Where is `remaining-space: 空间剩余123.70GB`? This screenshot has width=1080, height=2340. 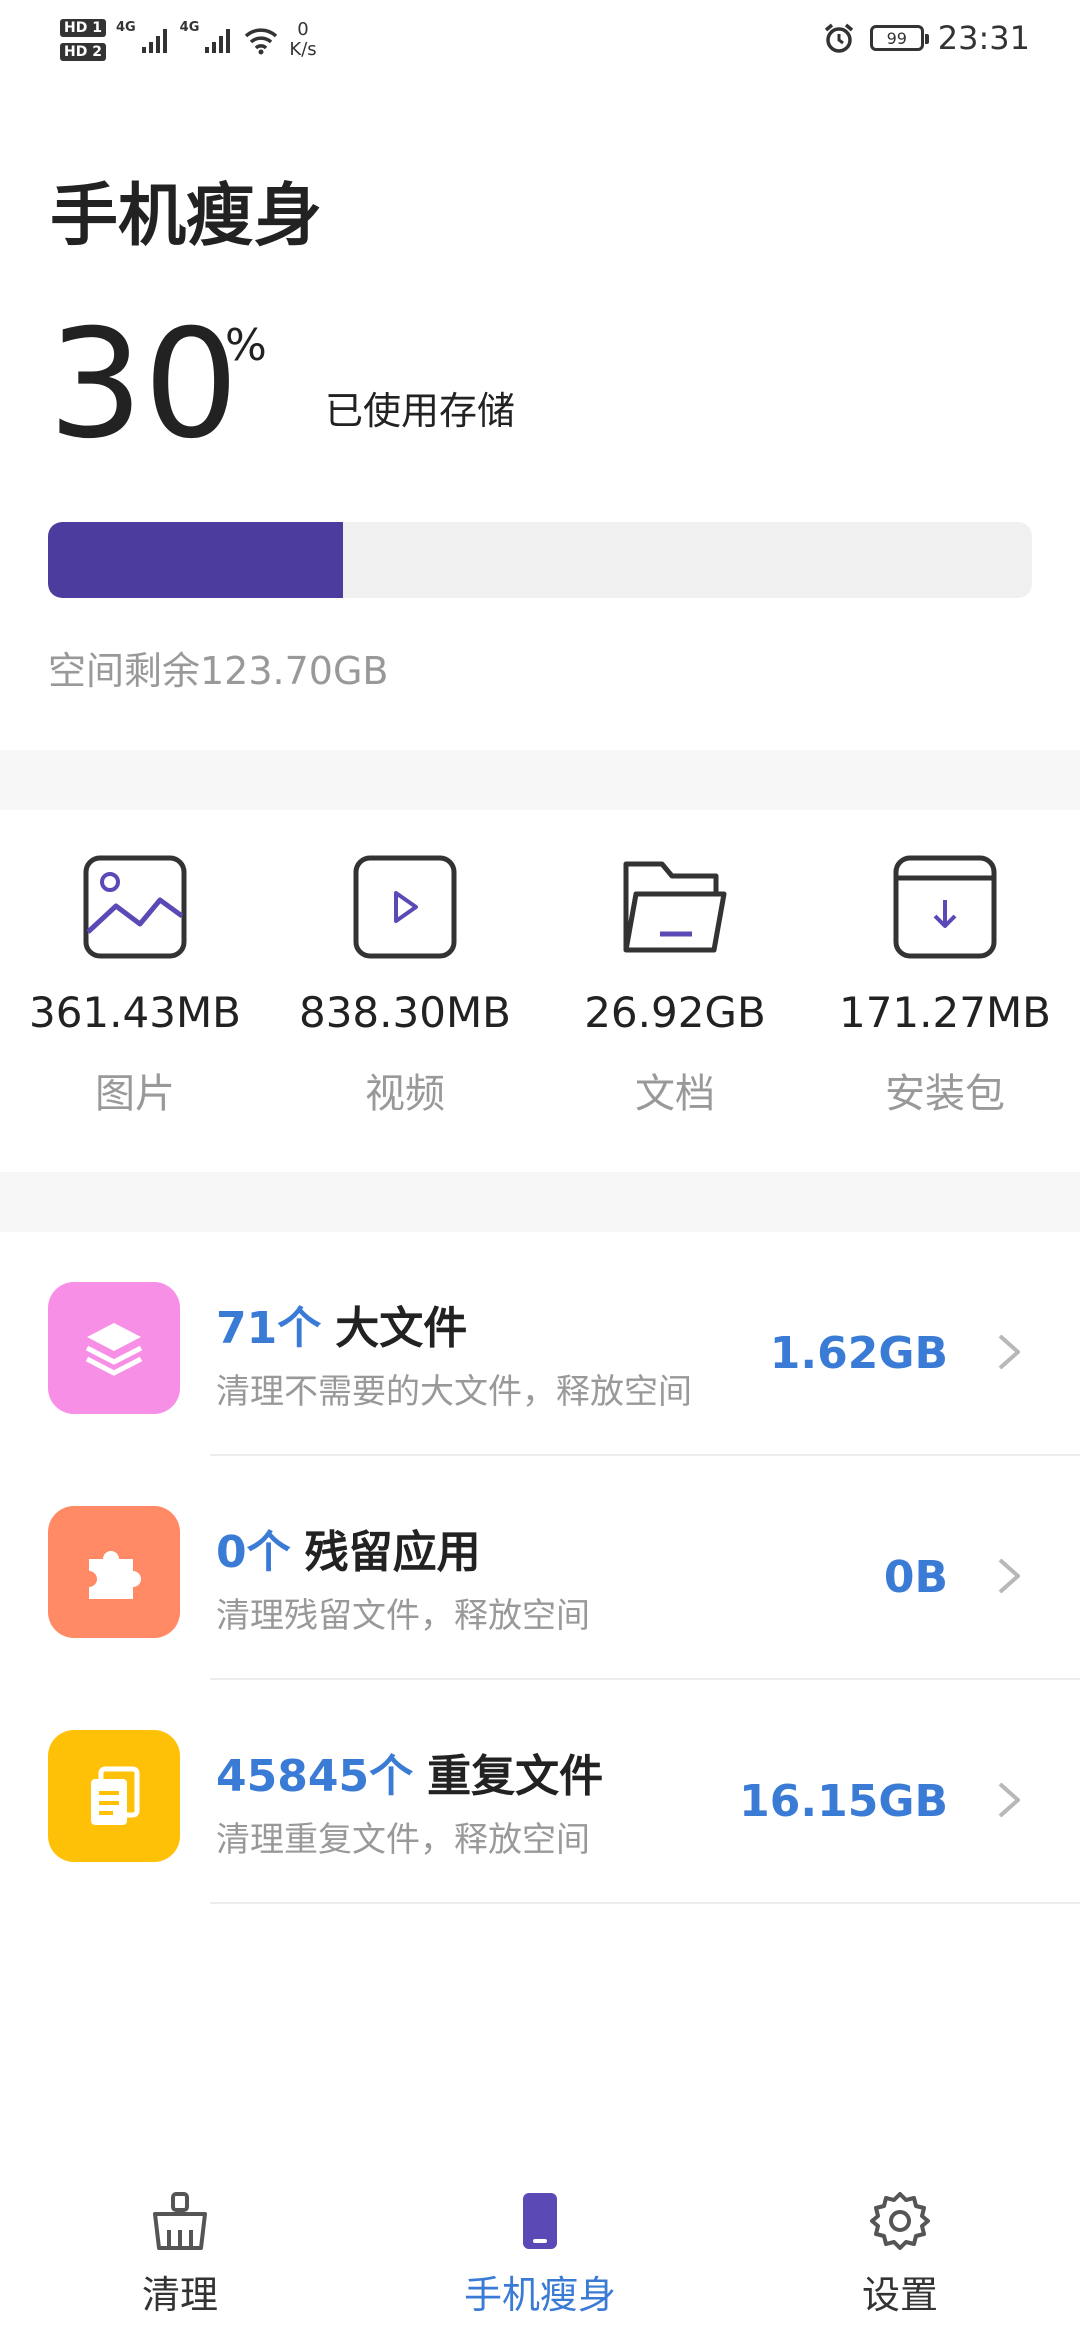
remaining-space: 空间剩余123.70GB is located at coordinates (218, 671).